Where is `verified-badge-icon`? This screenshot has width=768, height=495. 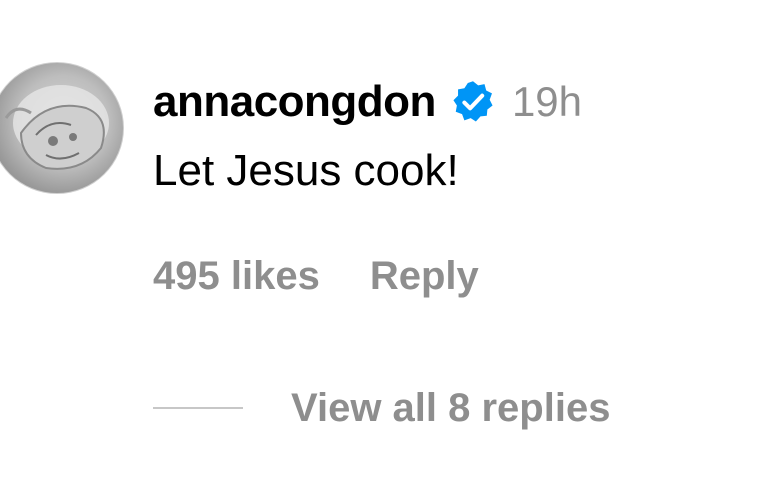
verified-badge-icon is located at coordinates (473, 102).